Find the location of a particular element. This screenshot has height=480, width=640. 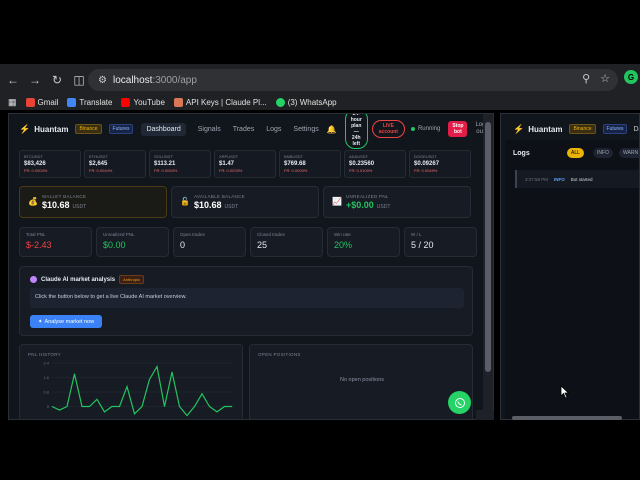

site-info-icon: ⚙ is located at coordinates (102, 80).